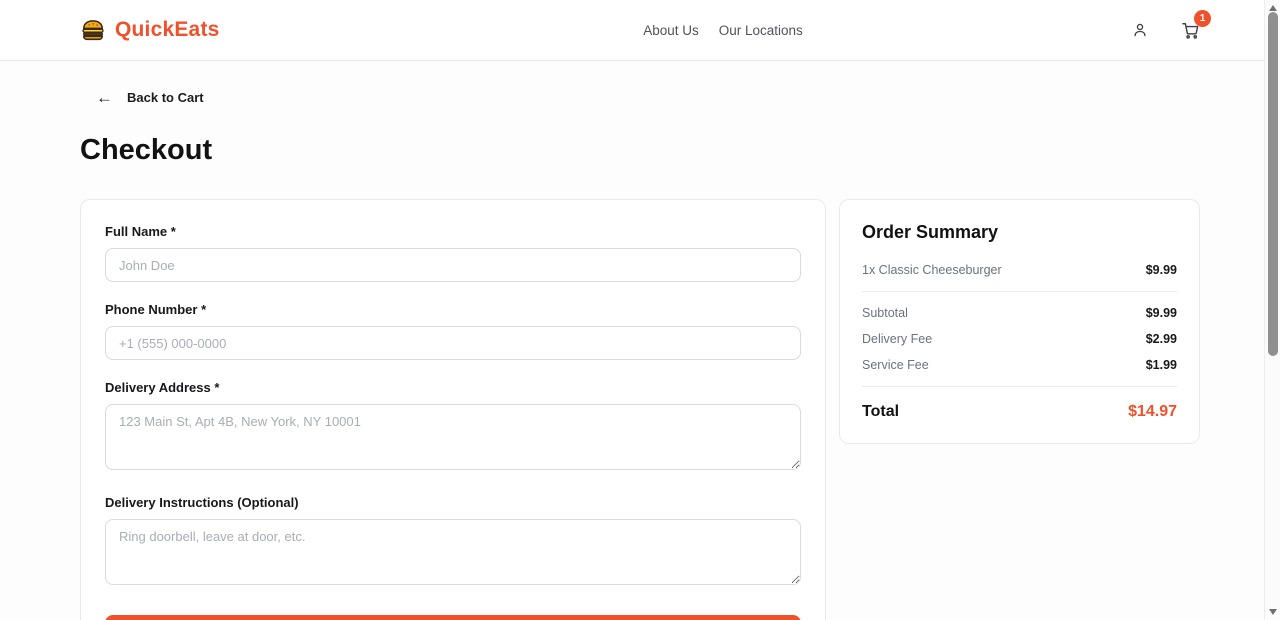 Image resolution: width=1280 pixels, height=620 pixels. I want to click on order-item-name: 1x Classic Cheeseburger, so click(932, 270).